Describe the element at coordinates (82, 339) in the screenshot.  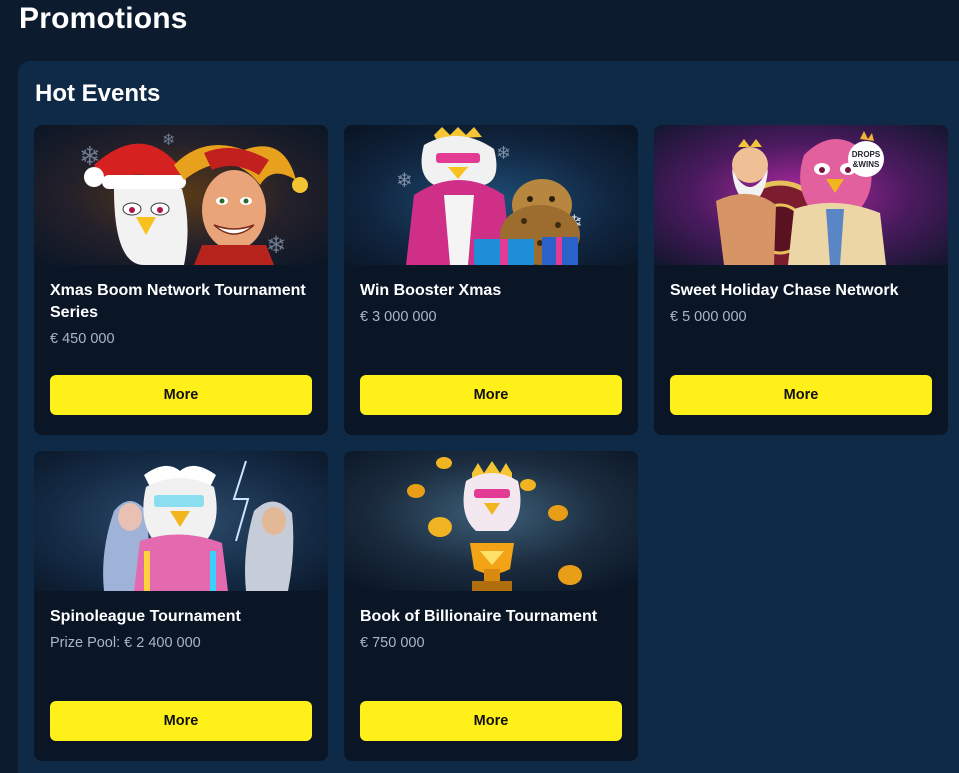
I see `promo-prize: € 450 000` at that location.